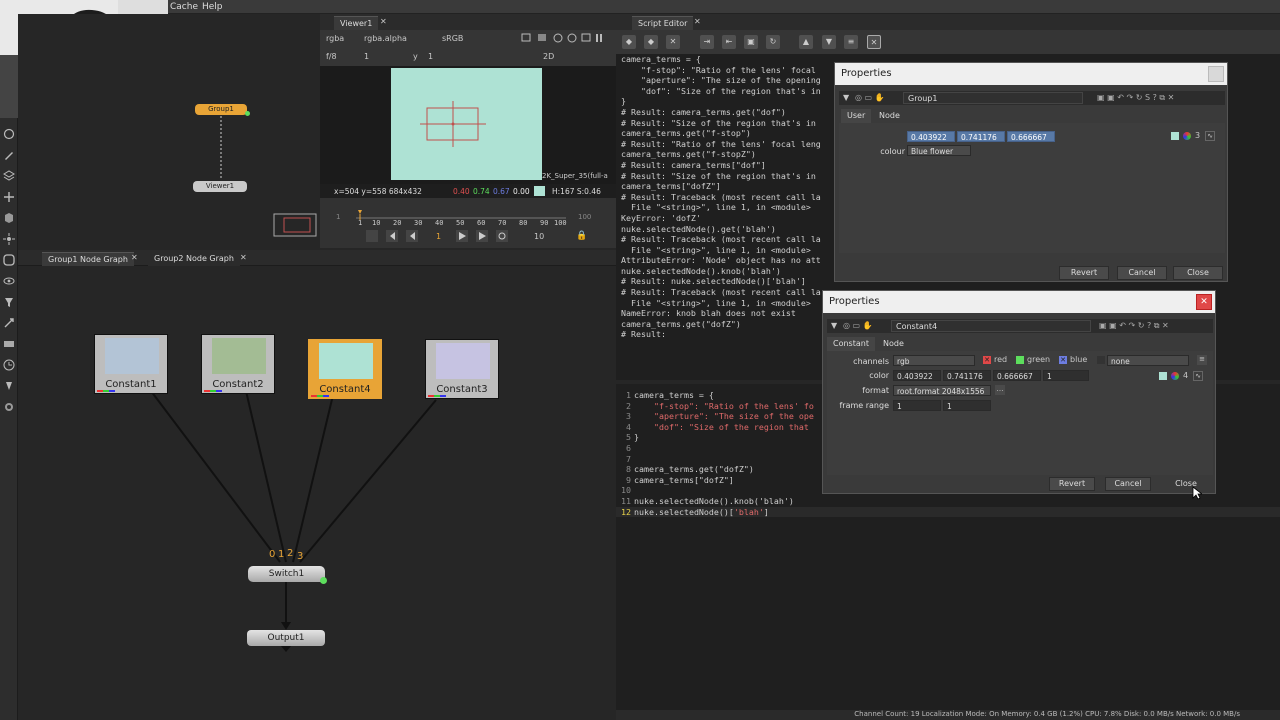  I want to click on constant1-node: Constant1, so click(131, 364).